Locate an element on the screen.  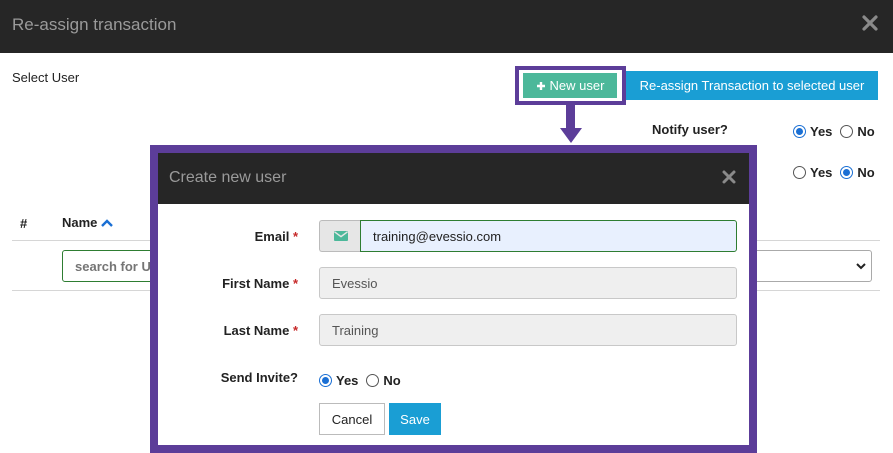
email-field is located at coordinates (548, 236).